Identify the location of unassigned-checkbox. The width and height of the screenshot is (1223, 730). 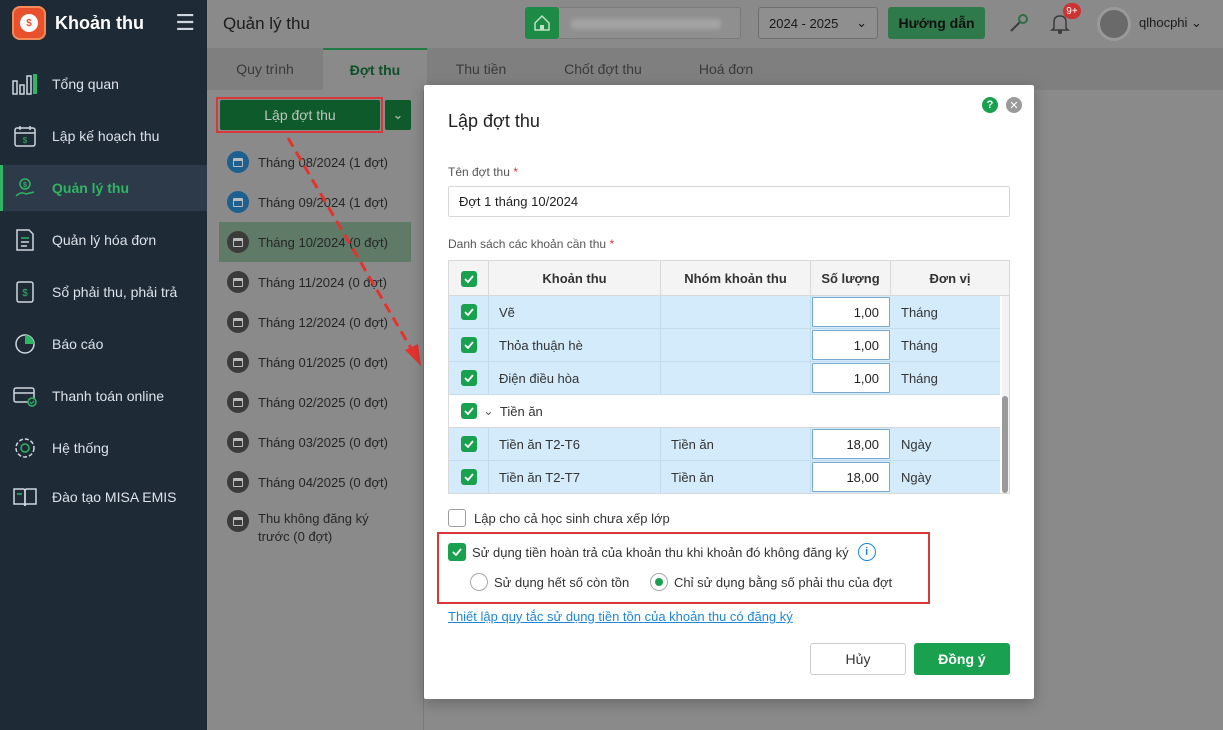
(457, 518).